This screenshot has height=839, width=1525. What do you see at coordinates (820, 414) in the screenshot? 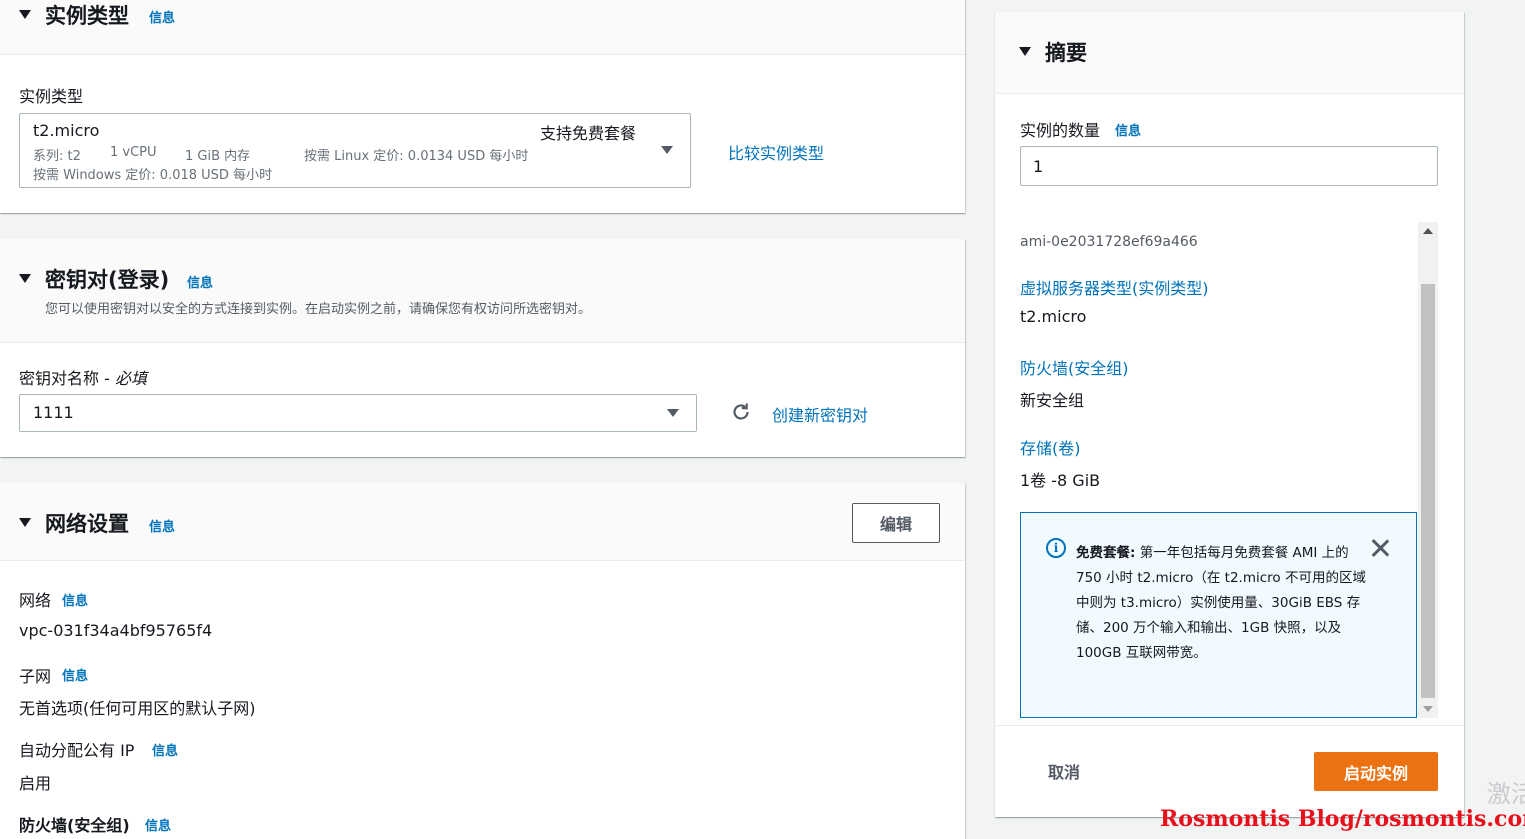
I see `create-keypair-link: 创建新密钥对` at bounding box center [820, 414].